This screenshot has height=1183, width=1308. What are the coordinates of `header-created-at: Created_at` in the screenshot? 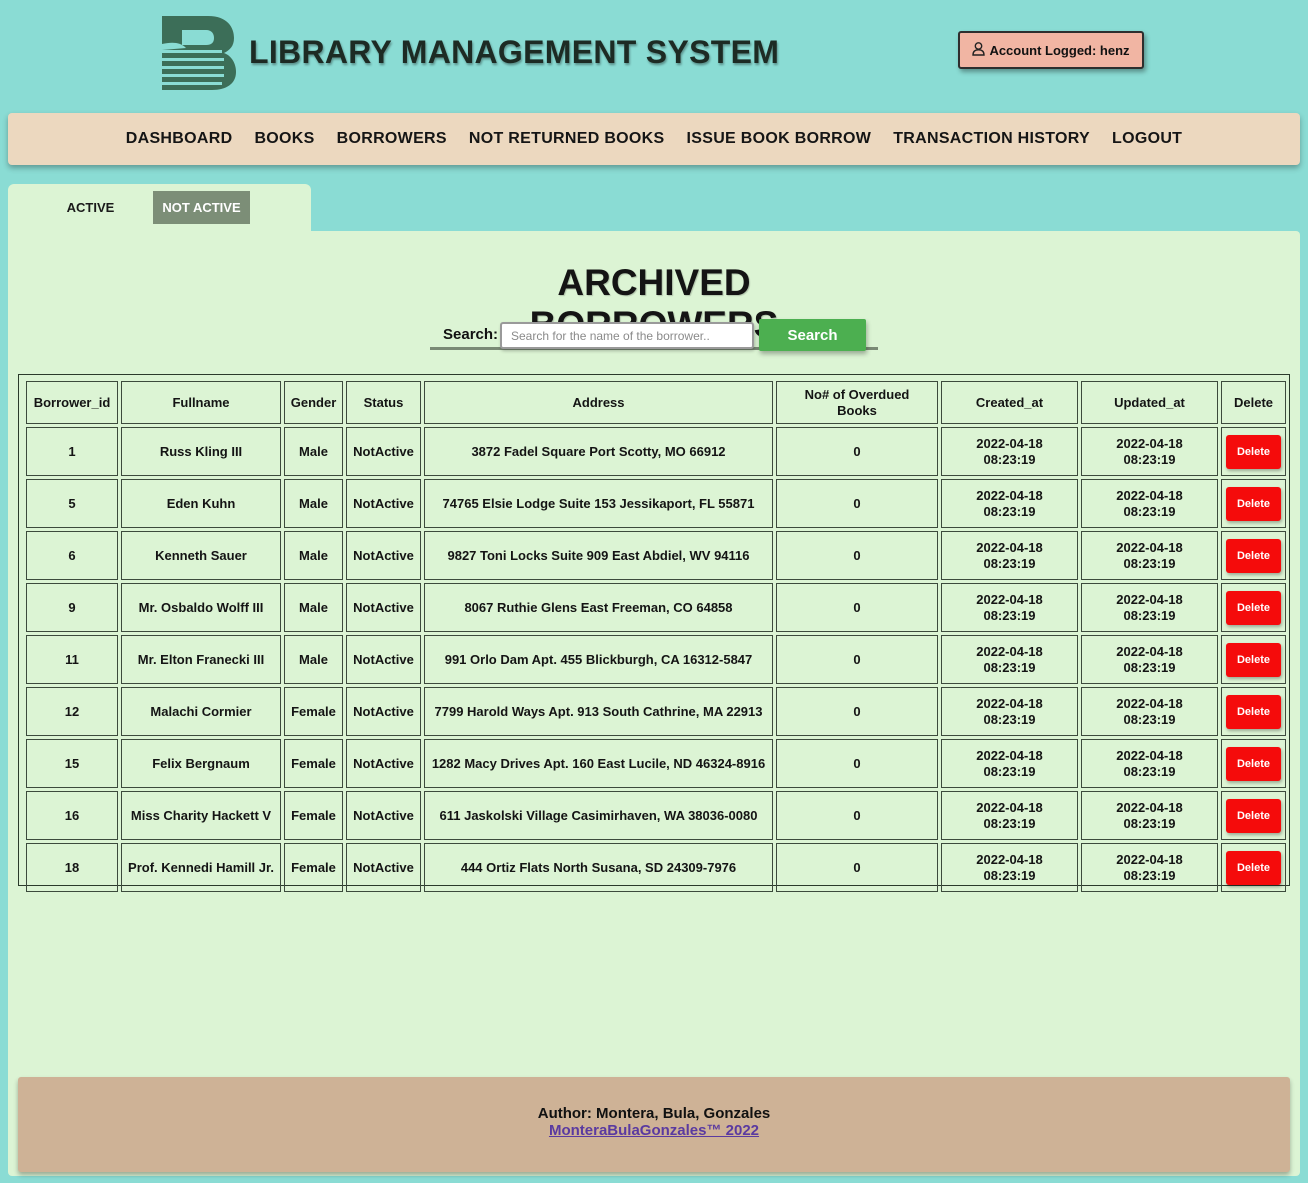 It's located at (1009, 402).